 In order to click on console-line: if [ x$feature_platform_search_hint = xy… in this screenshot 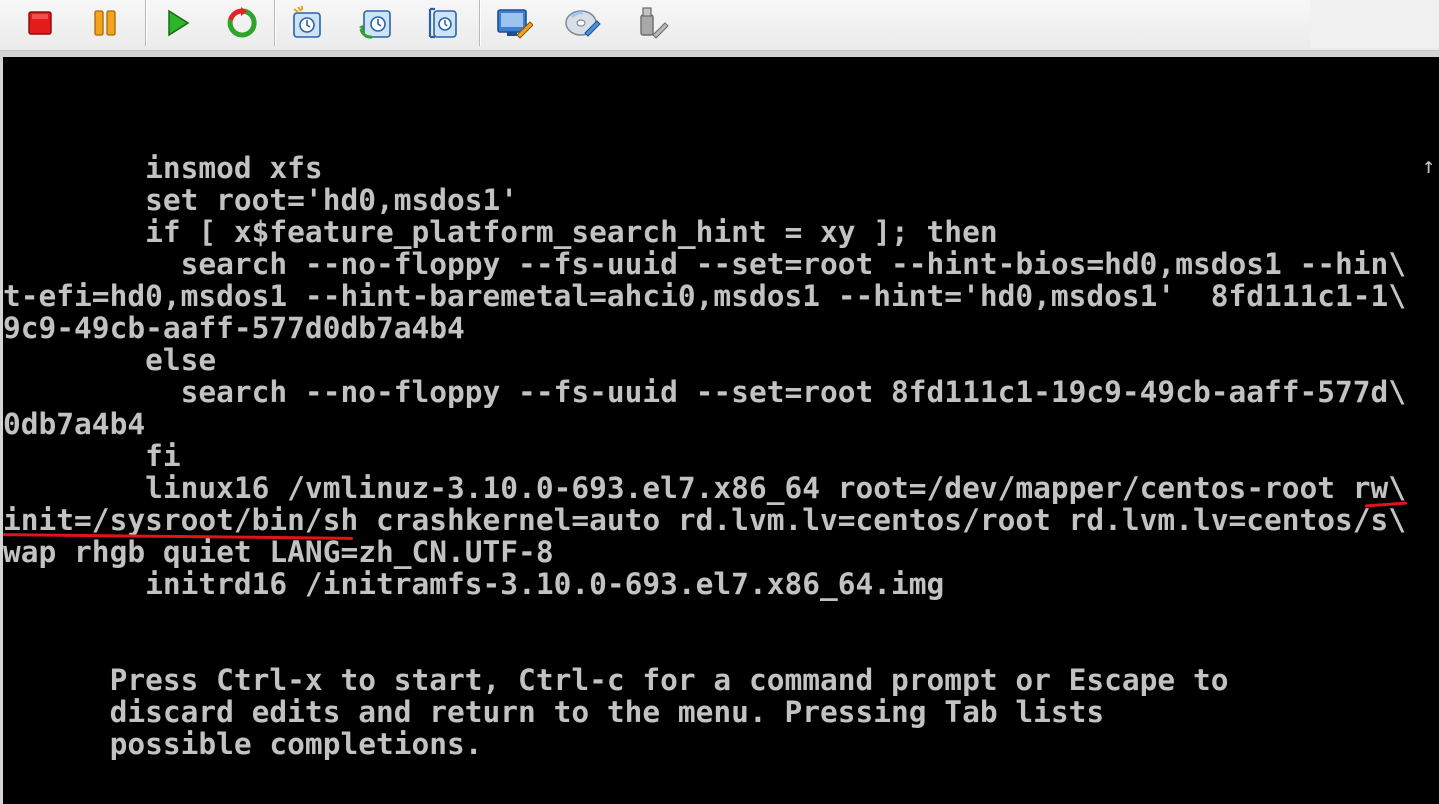, I will do `click(500, 232)`.